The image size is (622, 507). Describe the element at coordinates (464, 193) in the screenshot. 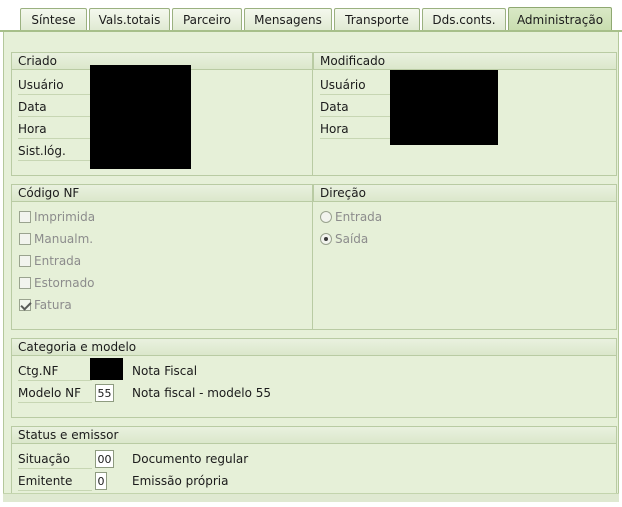

I see `group-title-direcao: Direção` at that location.